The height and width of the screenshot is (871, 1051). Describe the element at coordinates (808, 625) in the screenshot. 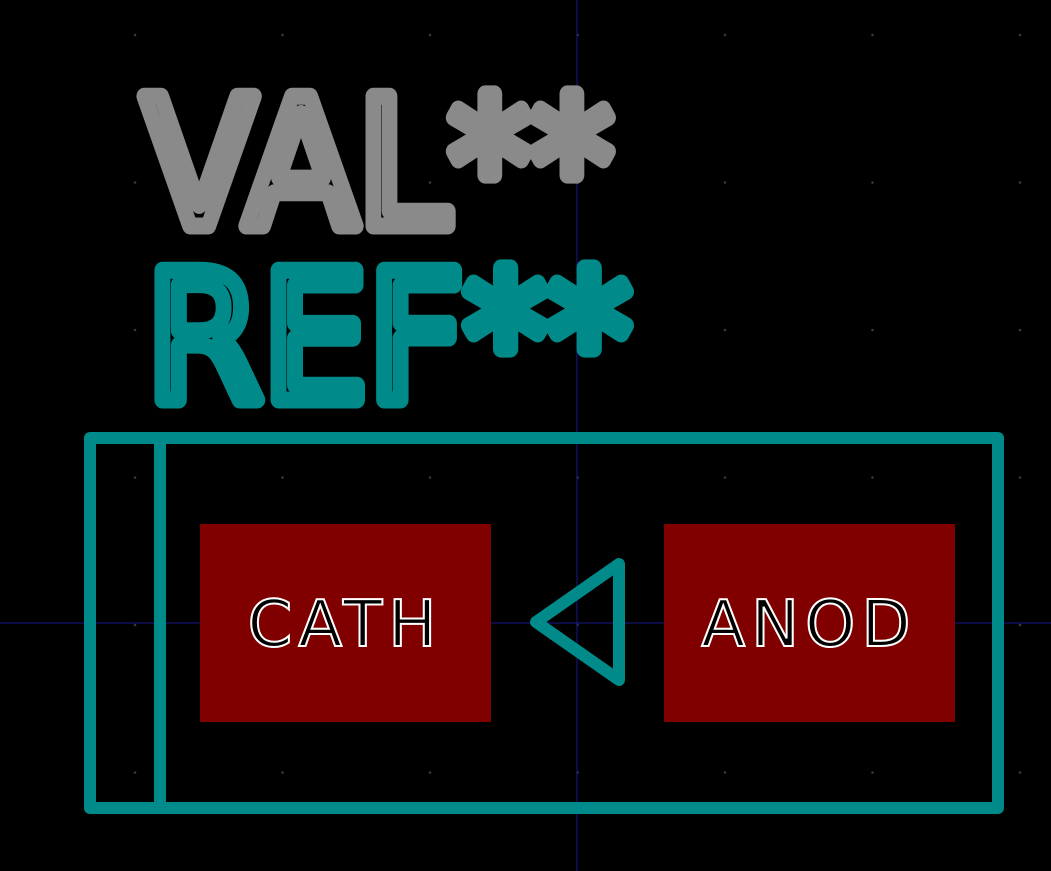

I see `pad-anode-label: ANOD` at that location.